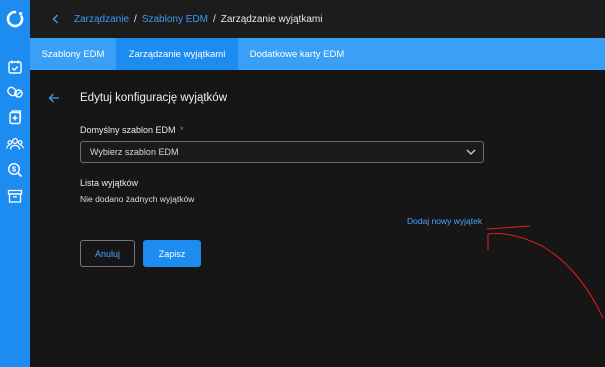 The height and width of the screenshot is (367, 605). I want to click on exceptions-list-label: Lista wyjątków, so click(109, 183).